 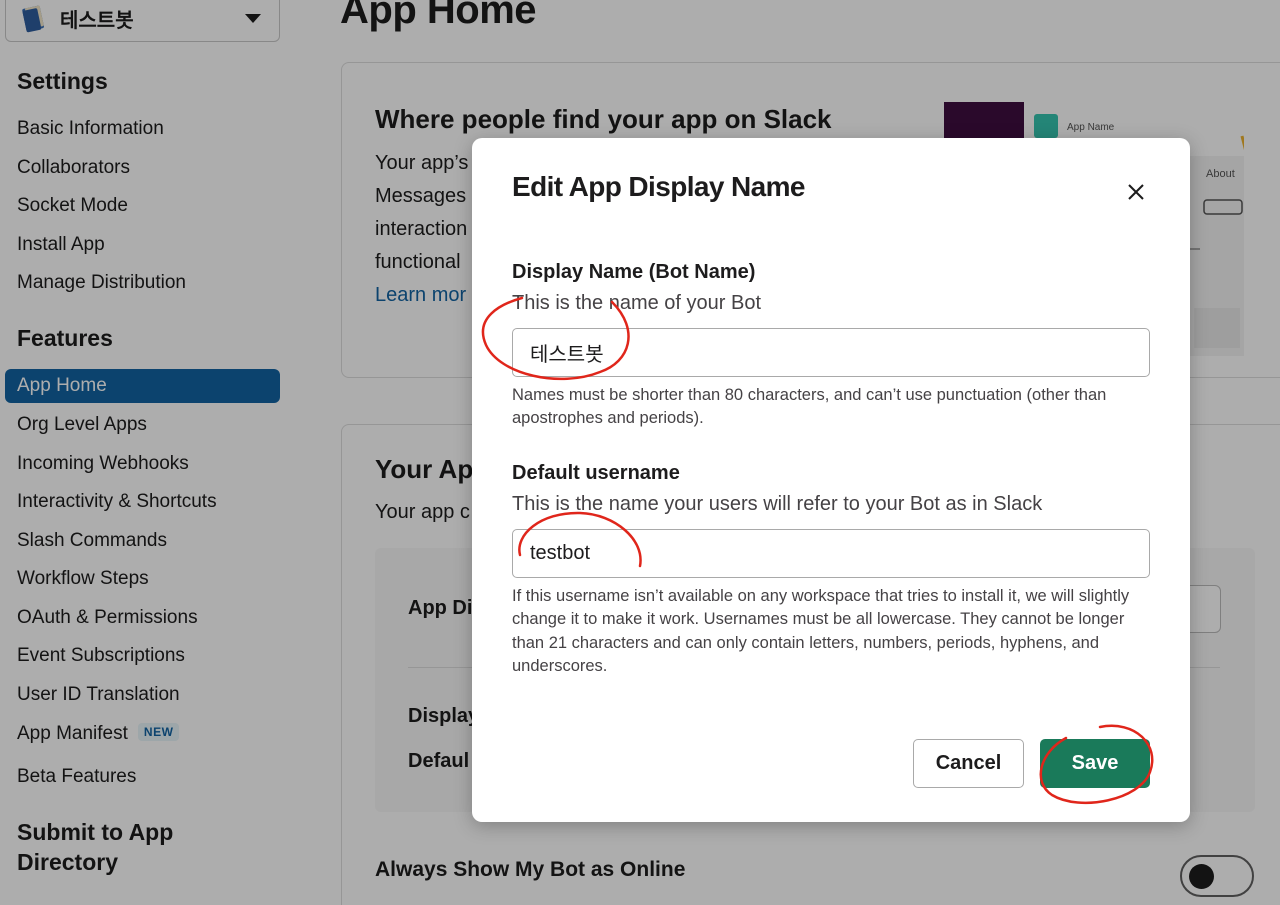 What do you see at coordinates (658, 186) in the screenshot?
I see `modal-title: Edit App Display Name` at bounding box center [658, 186].